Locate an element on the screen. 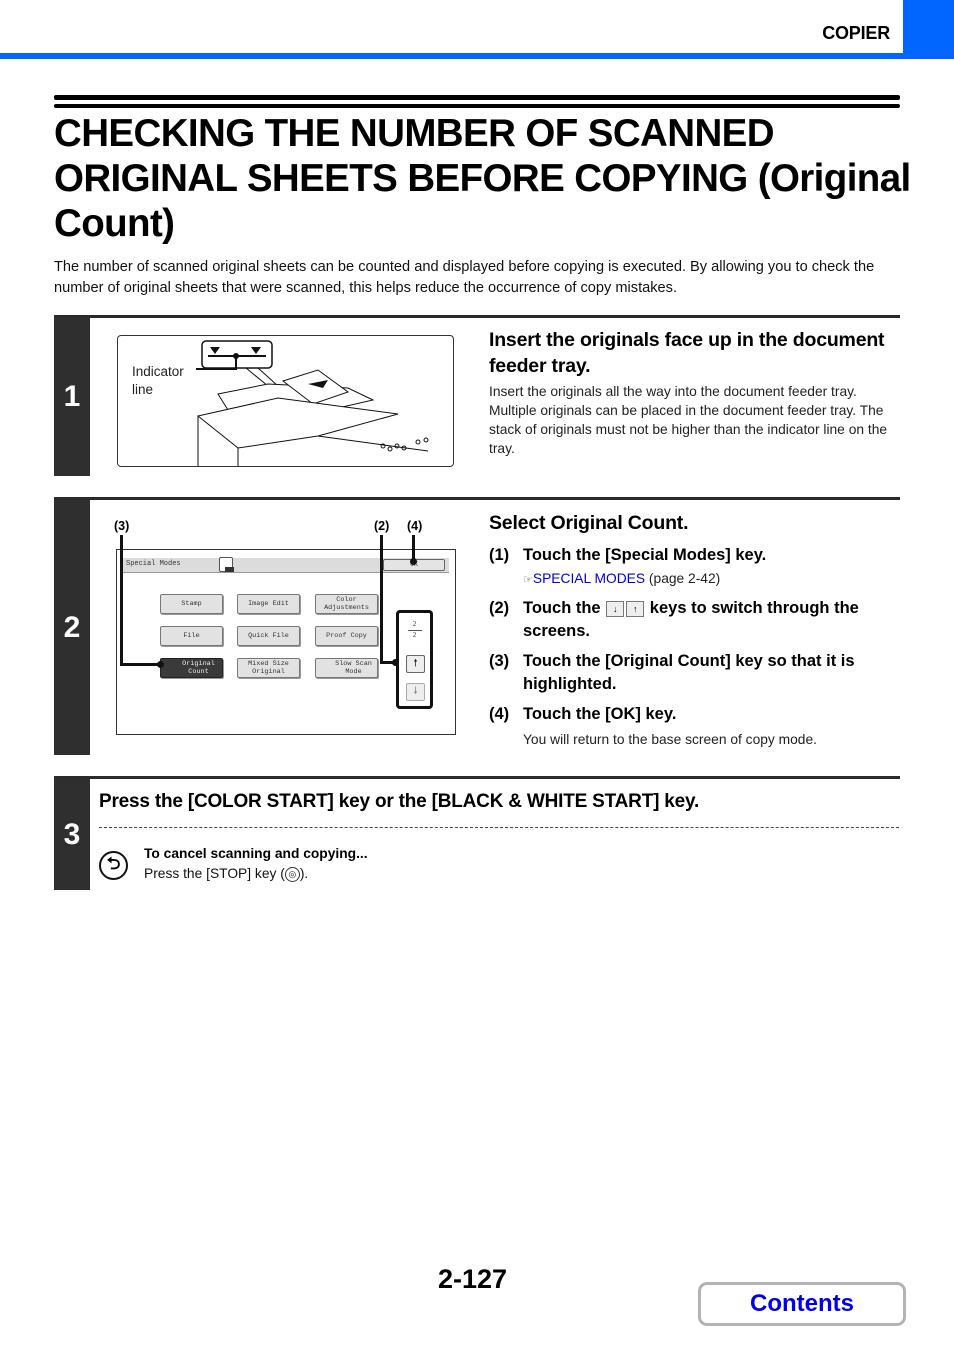 The image size is (954, 1350). arrow-up-icon: 🠕 is located at coordinates (415, 663).